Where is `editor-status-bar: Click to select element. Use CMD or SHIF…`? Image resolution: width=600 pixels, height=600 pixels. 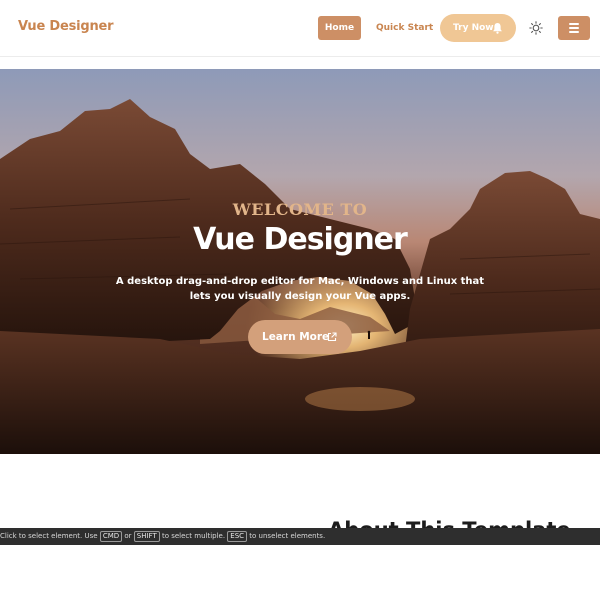
editor-status-bar: Click to select element. Use CMD or SHIF… is located at coordinates (300, 536).